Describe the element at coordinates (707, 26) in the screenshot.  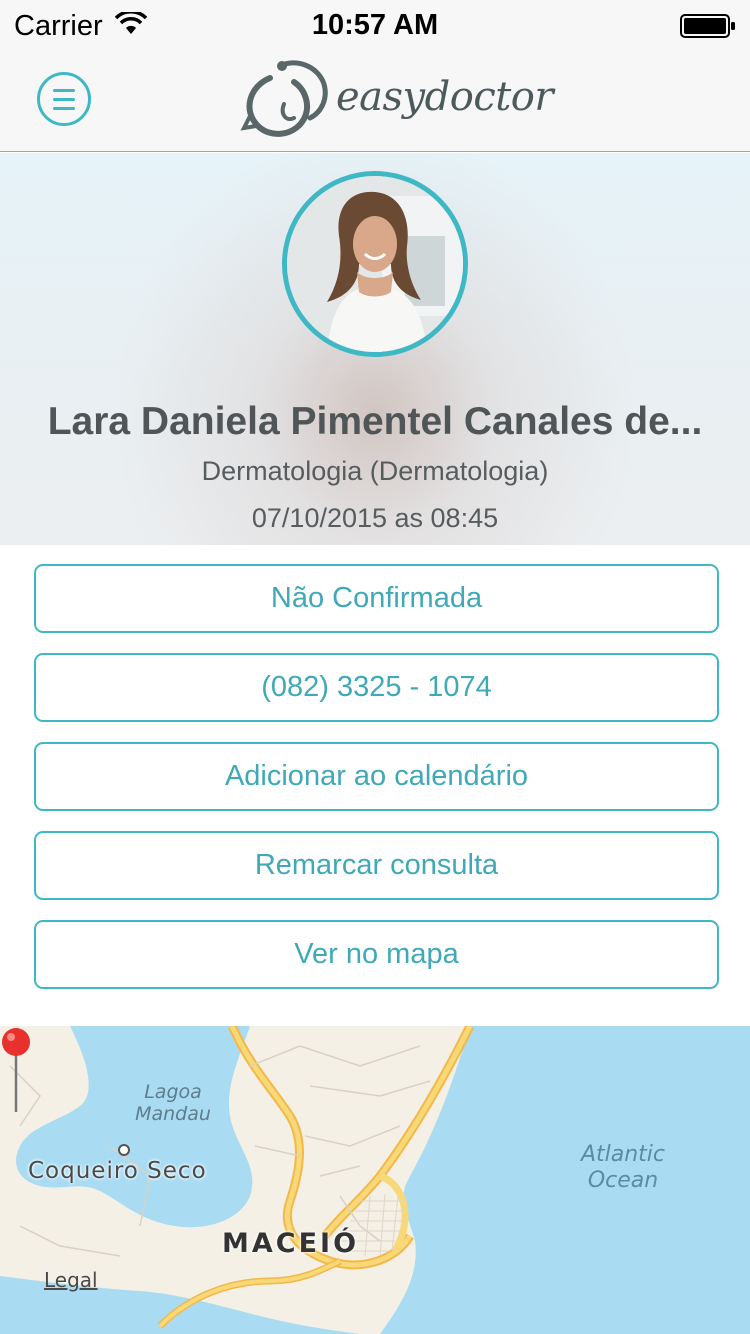
I see `battery-icon` at that location.